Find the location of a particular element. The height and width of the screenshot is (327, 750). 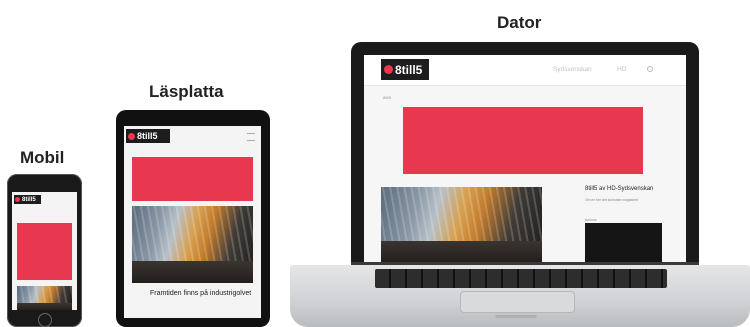

mobile-ad-block is located at coordinates (44, 251).